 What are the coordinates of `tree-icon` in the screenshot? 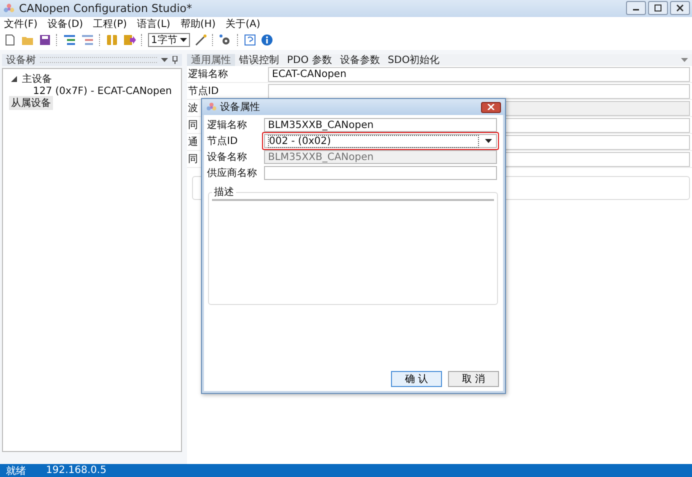 It's located at (69, 40).